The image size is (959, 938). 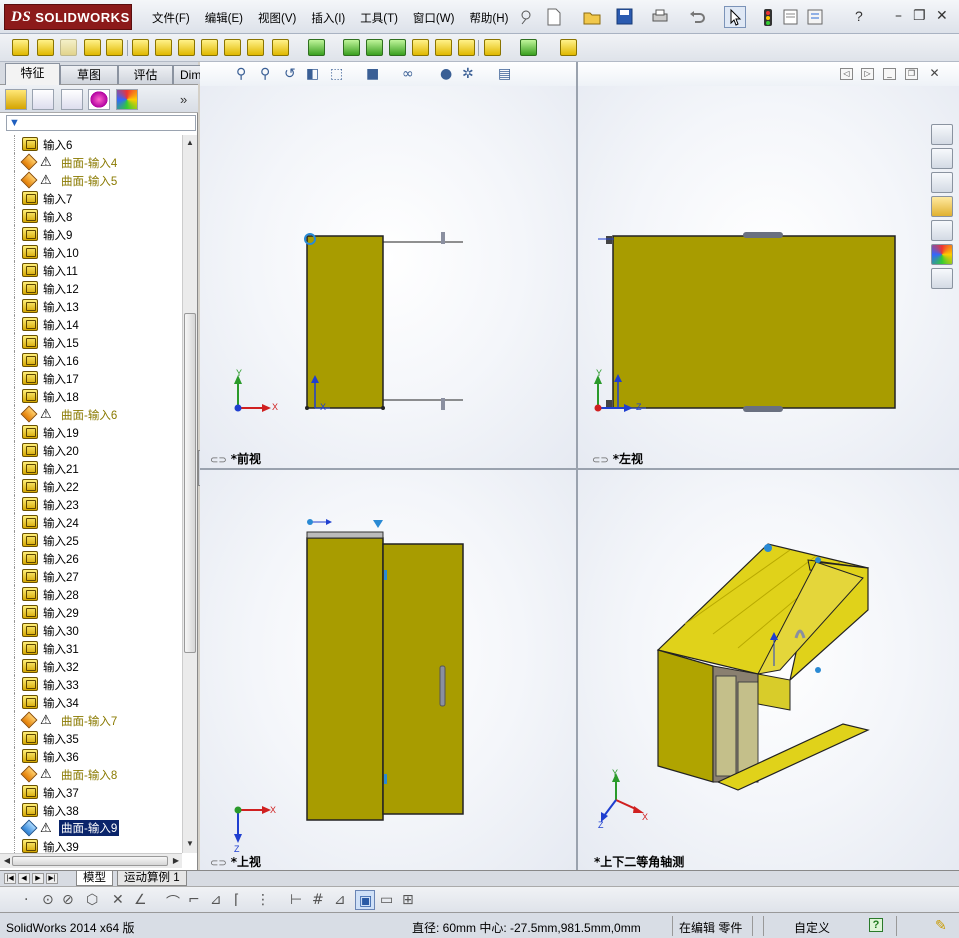 What do you see at coordinates (504, 74) in the screenshot?
I see `view-settings-icon: ▤` at bounding box center [504, 74].